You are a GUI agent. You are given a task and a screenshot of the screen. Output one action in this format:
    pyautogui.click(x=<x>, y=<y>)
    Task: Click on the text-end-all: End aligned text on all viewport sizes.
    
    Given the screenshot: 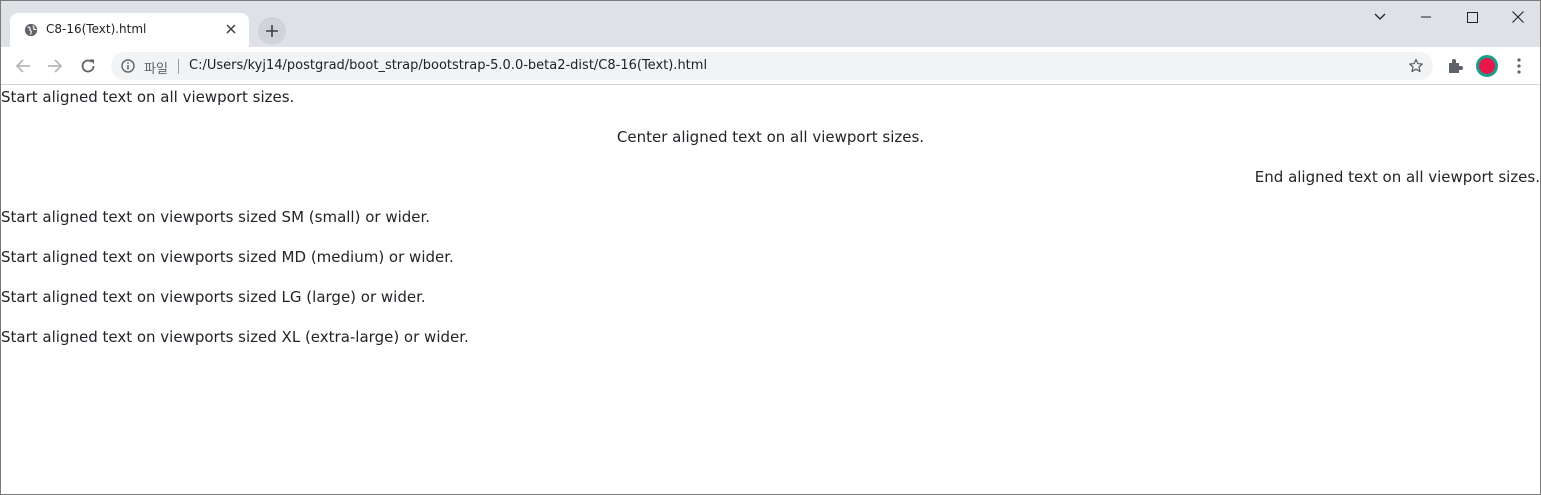 What is the action you would take?
    pyautogui.click(x=1397, y=177)
    